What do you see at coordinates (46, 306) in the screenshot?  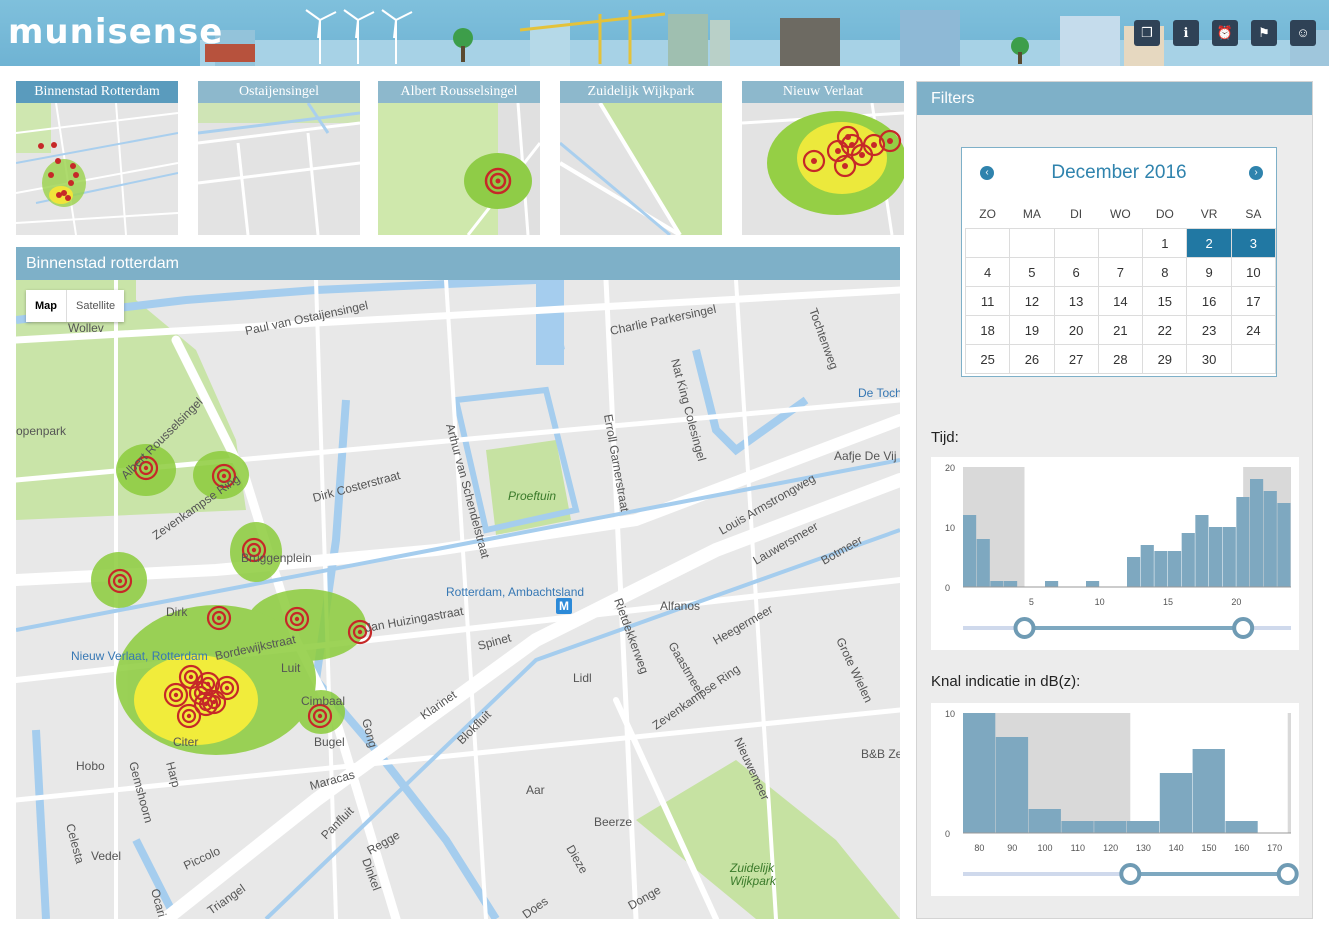 I see `map-type-map-button: Map` at bounding box center [46, 306].